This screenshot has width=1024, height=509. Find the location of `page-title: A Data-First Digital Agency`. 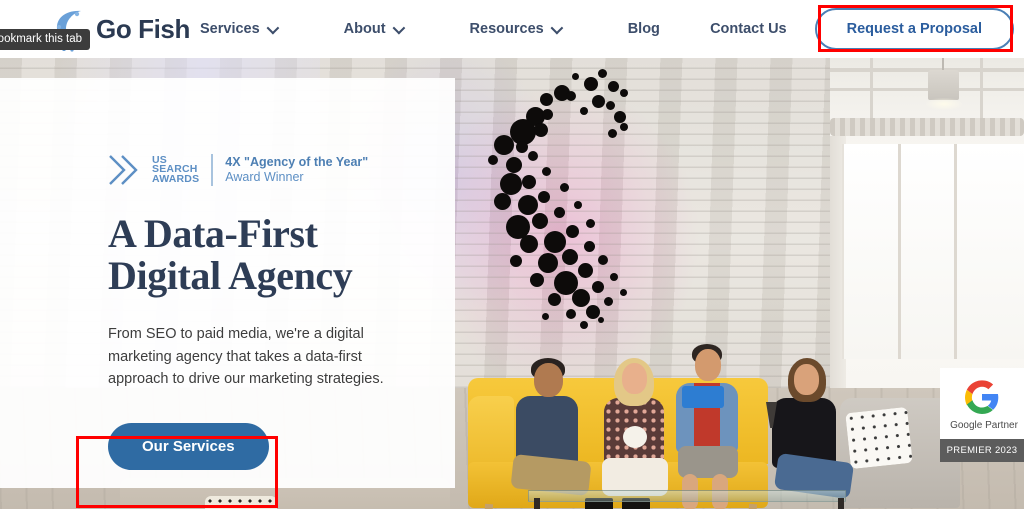

page-title: A Data-First Digital Agency is located at coordinates (273, 255).